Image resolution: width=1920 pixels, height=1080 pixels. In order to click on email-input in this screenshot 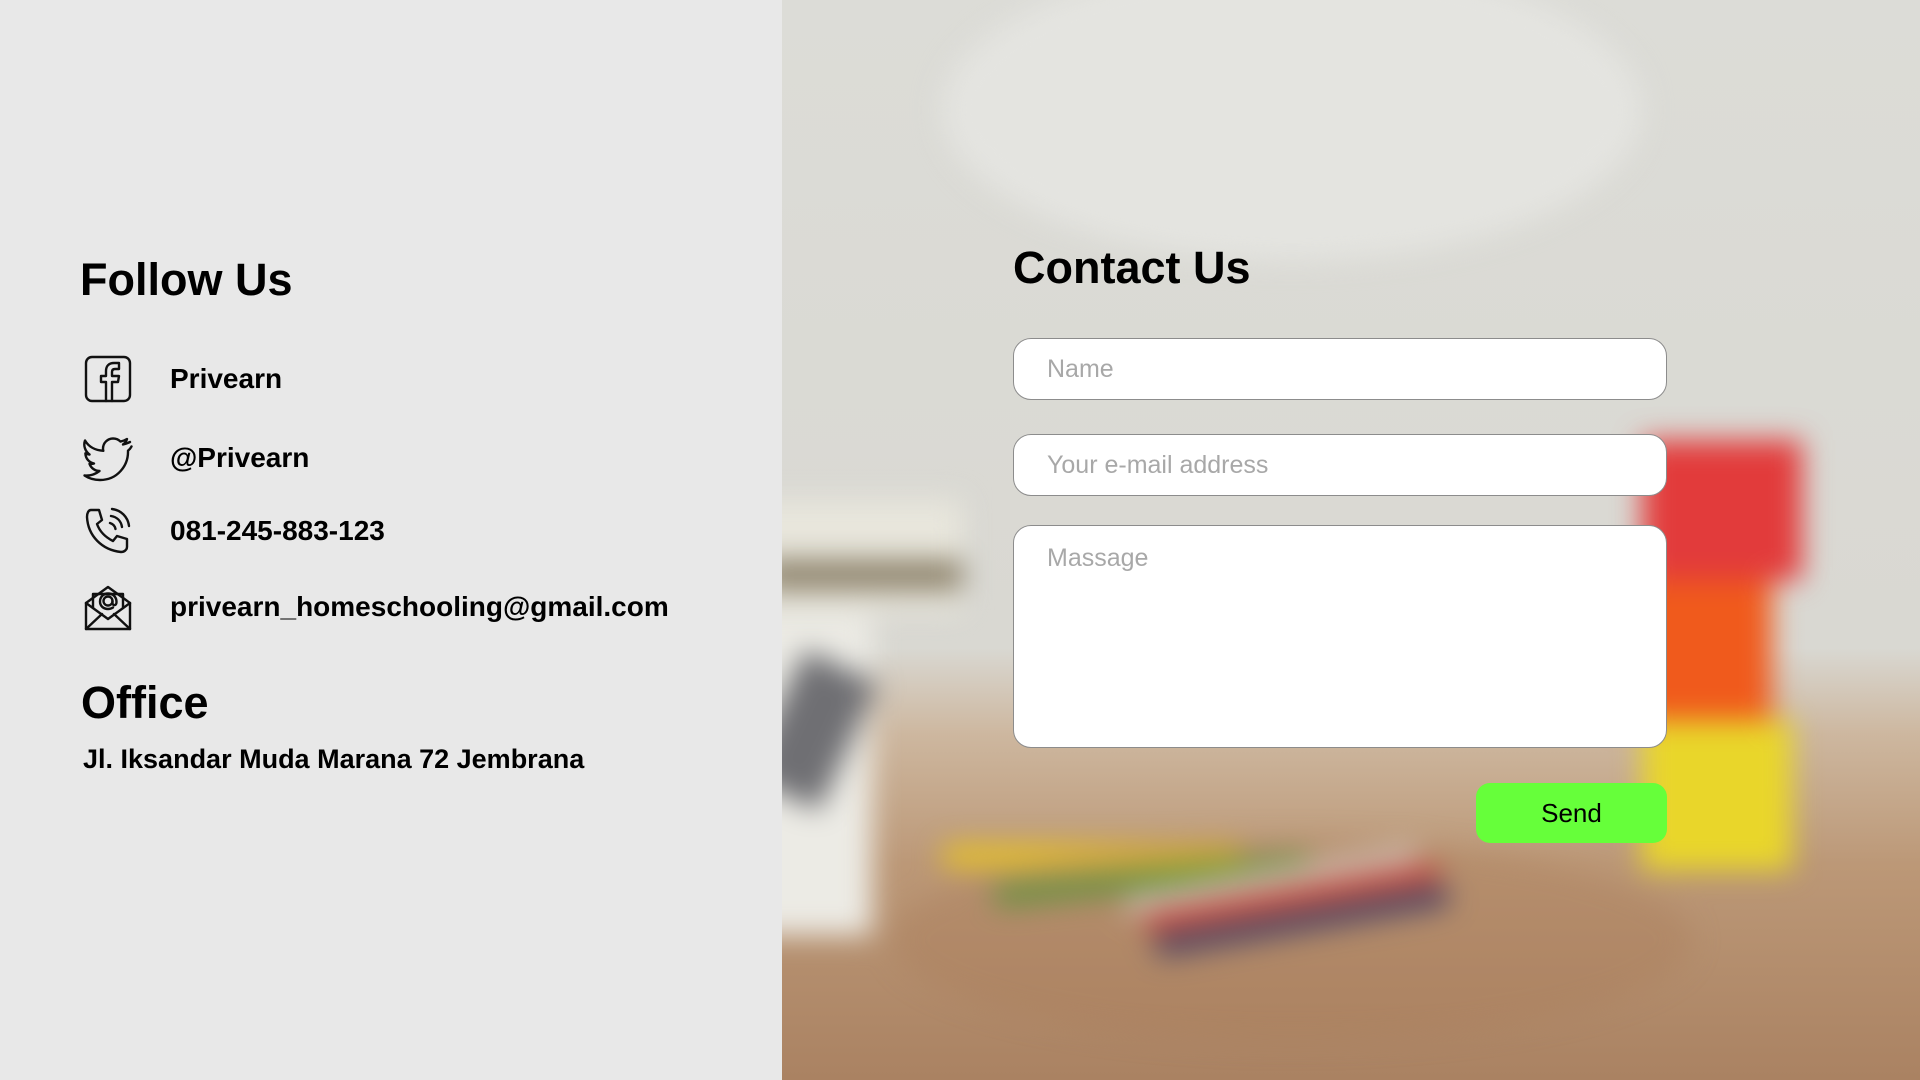, I will do `click(1340, 465)`.